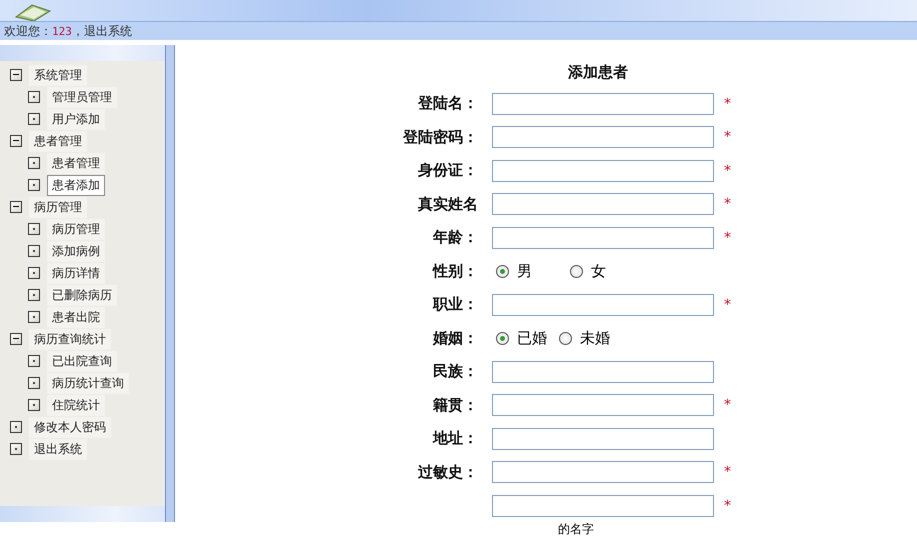  I want to click on field-label: 过敏史：, so click(447, 472).